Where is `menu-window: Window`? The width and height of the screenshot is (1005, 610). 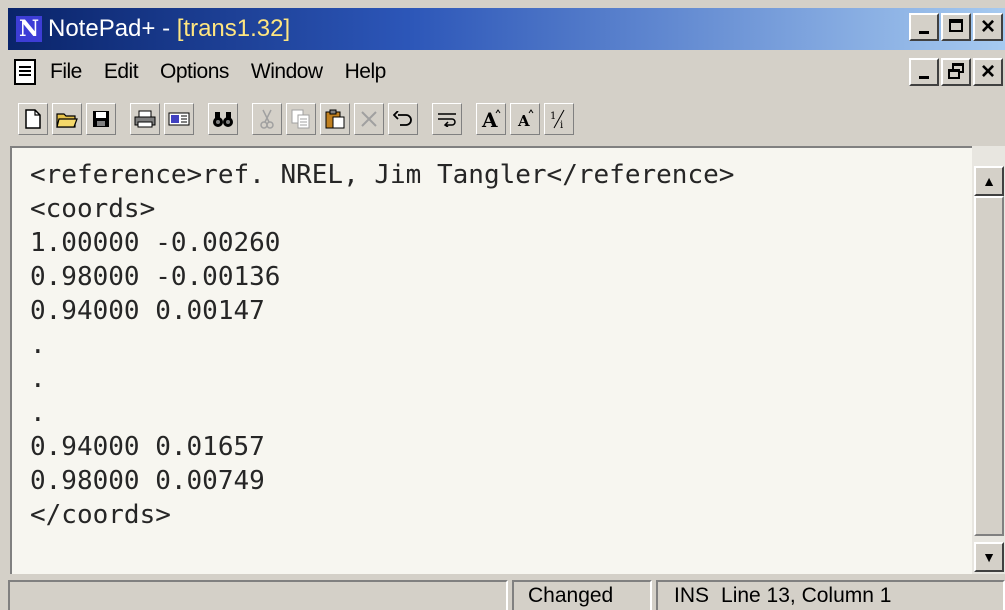 menu-window: Window is located at coordinates (287, 72).